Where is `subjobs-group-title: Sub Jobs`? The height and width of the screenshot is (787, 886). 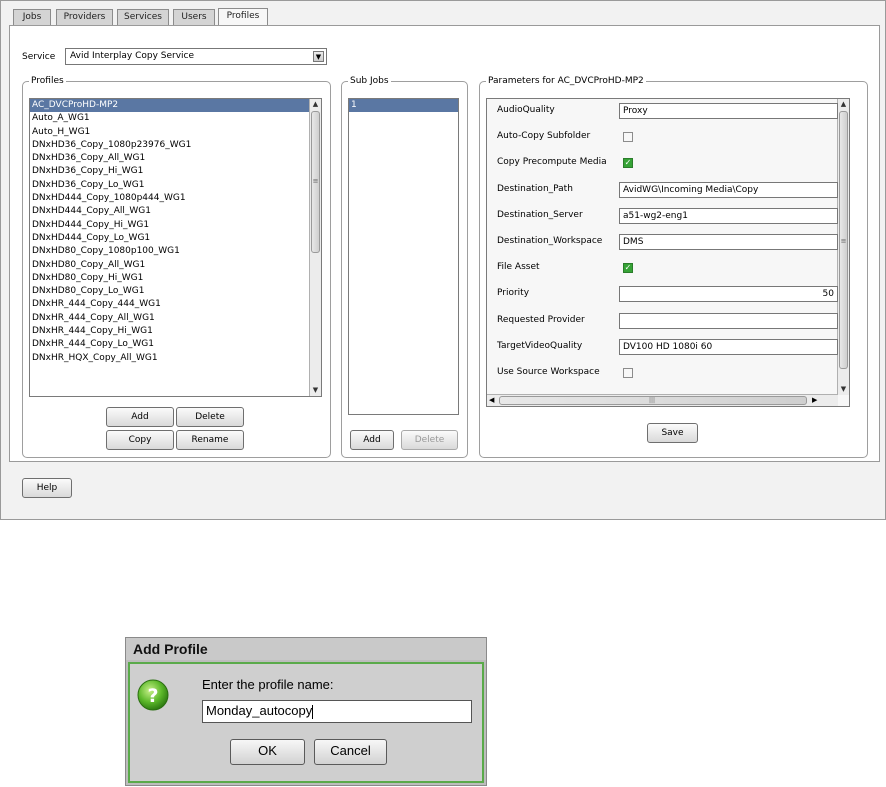 subjobs-group-title: Sub Jobs is located at coordinates (369, 81).